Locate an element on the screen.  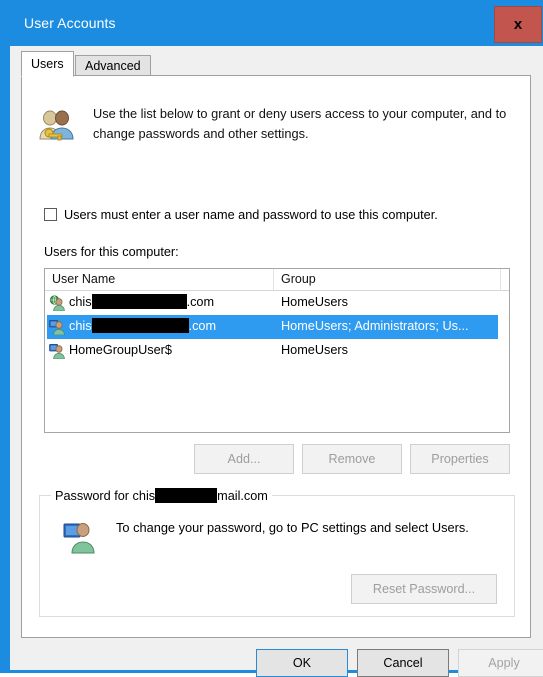
table-row: HomeGroupUser$ HomeUsers is located at coordinates (277, 351).